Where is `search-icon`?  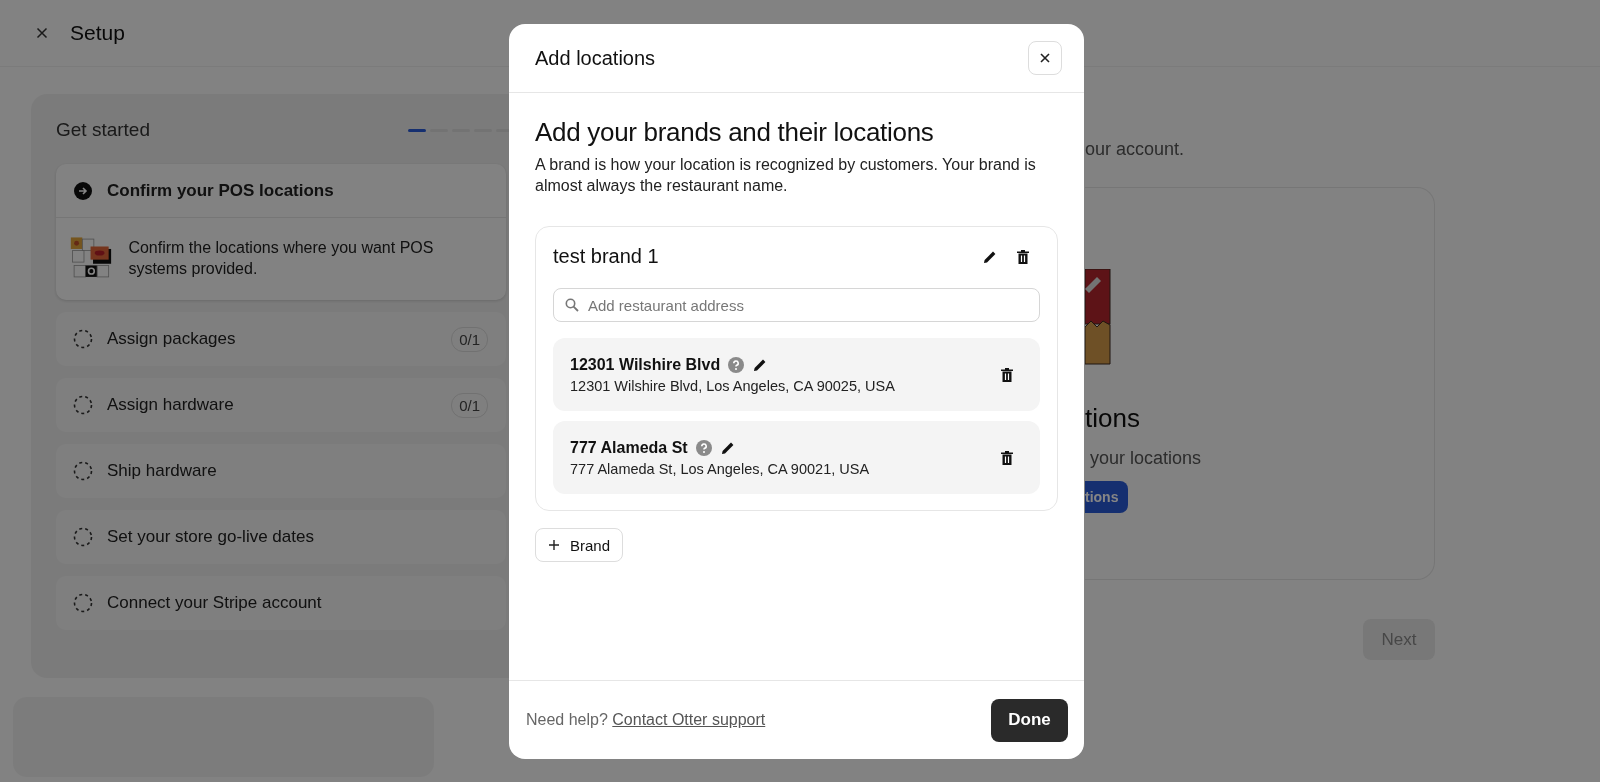 search-icon is located at coordinates (572, 305).